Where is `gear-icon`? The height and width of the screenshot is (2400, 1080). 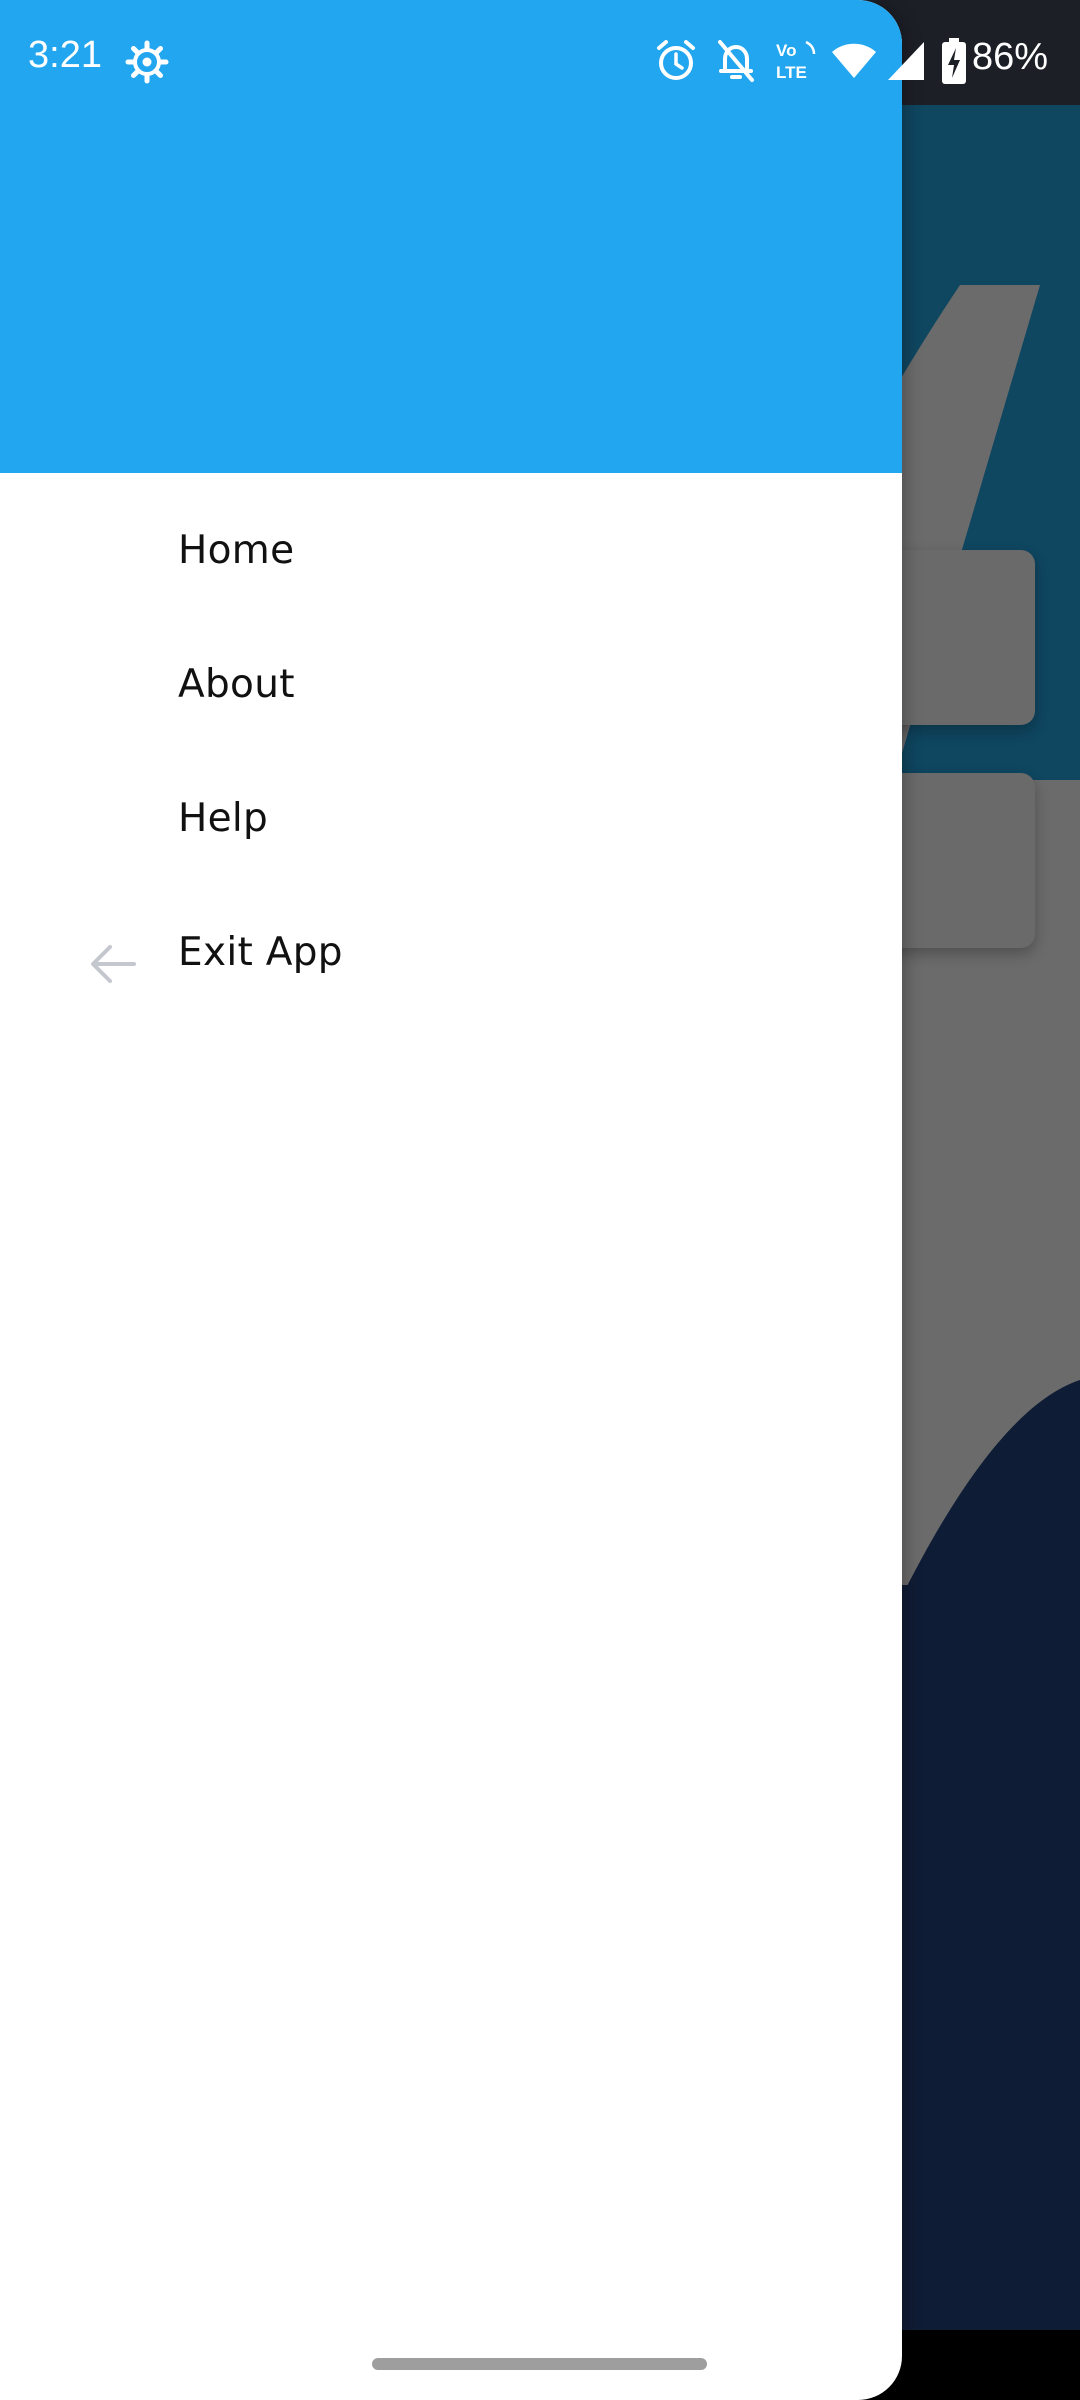
gear-icon is located at coordinates (147, 62).